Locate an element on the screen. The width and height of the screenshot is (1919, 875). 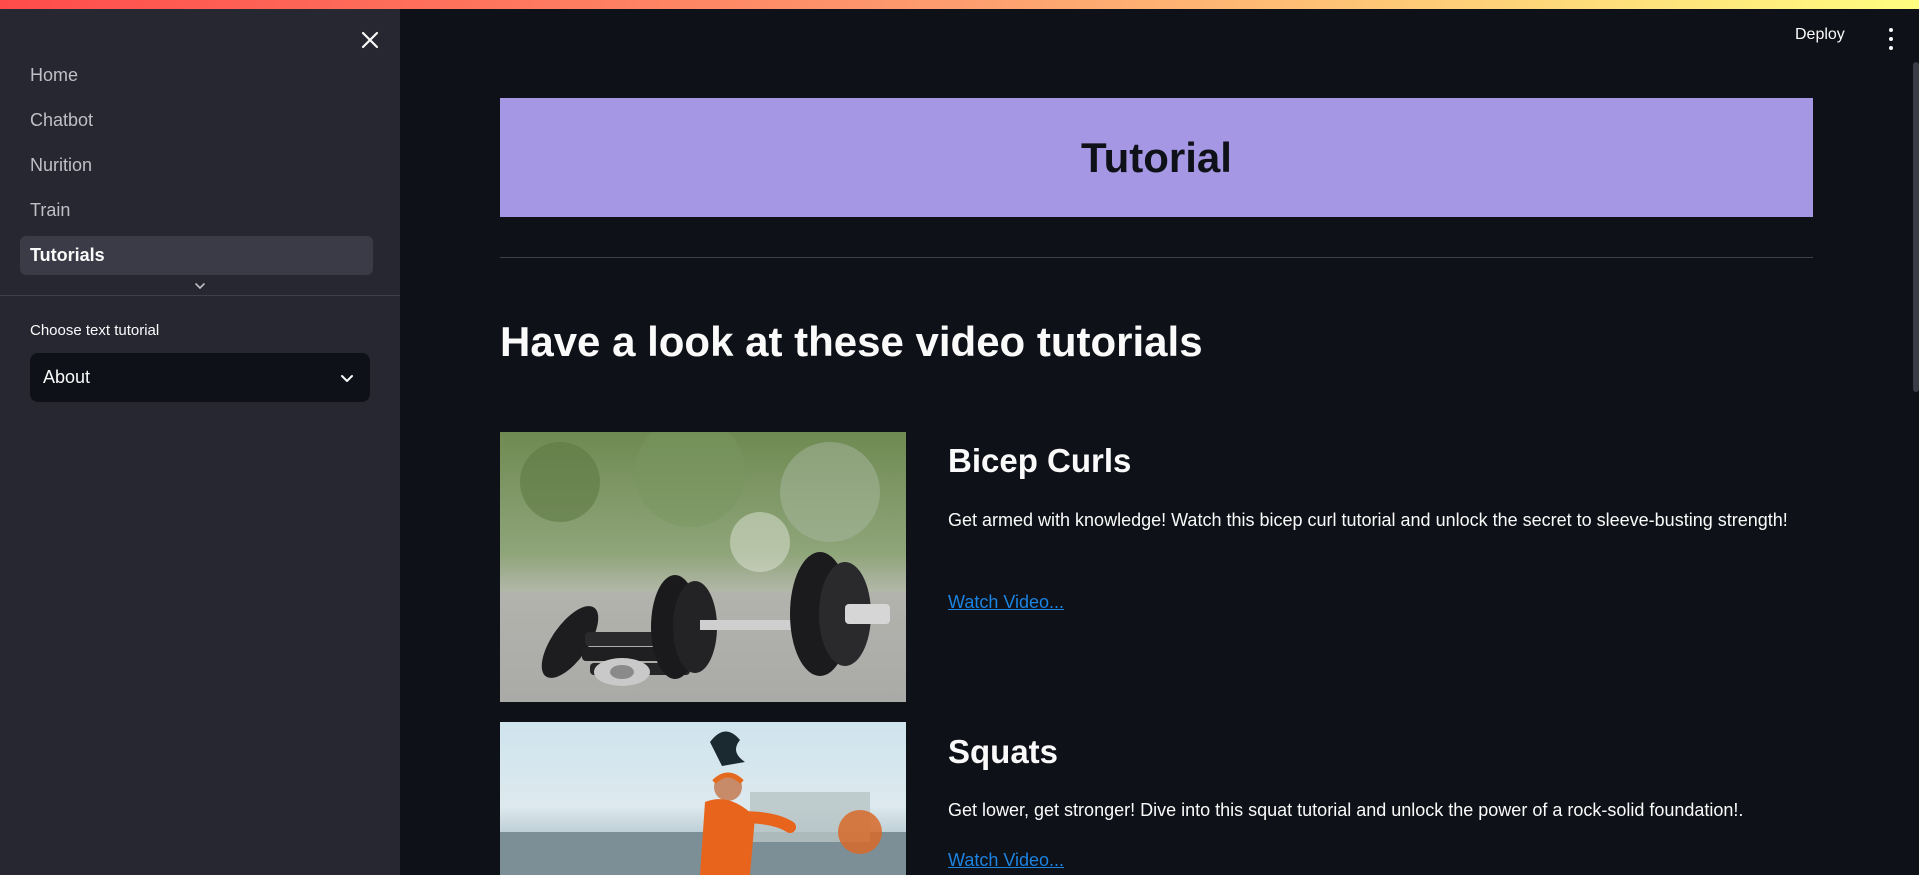
sidebar-nav: Home Chatbot Nurition Train Tutorials is located at coordinates (196, 168).